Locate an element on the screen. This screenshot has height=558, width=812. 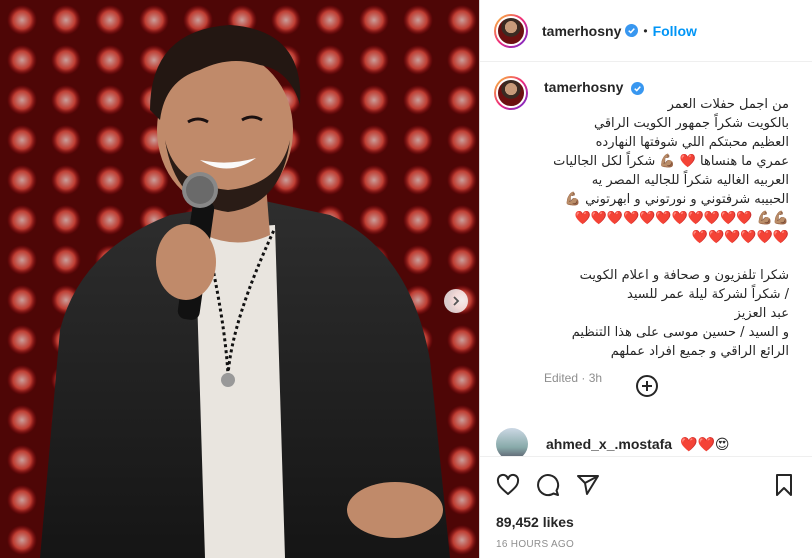
plus-circle-icon is located at coordinates (647, 386).